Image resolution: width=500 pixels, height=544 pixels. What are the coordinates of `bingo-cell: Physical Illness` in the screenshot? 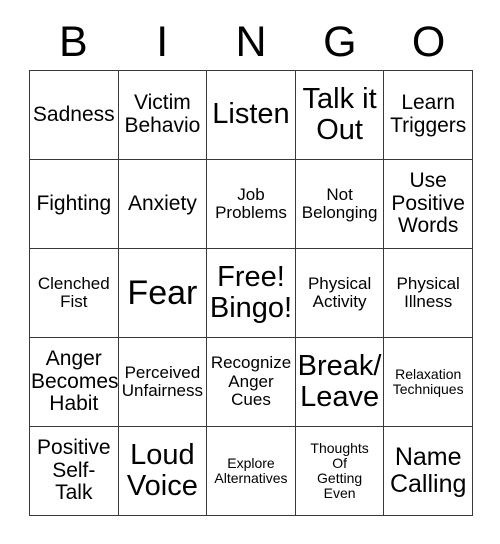 It's located at (428, 293).